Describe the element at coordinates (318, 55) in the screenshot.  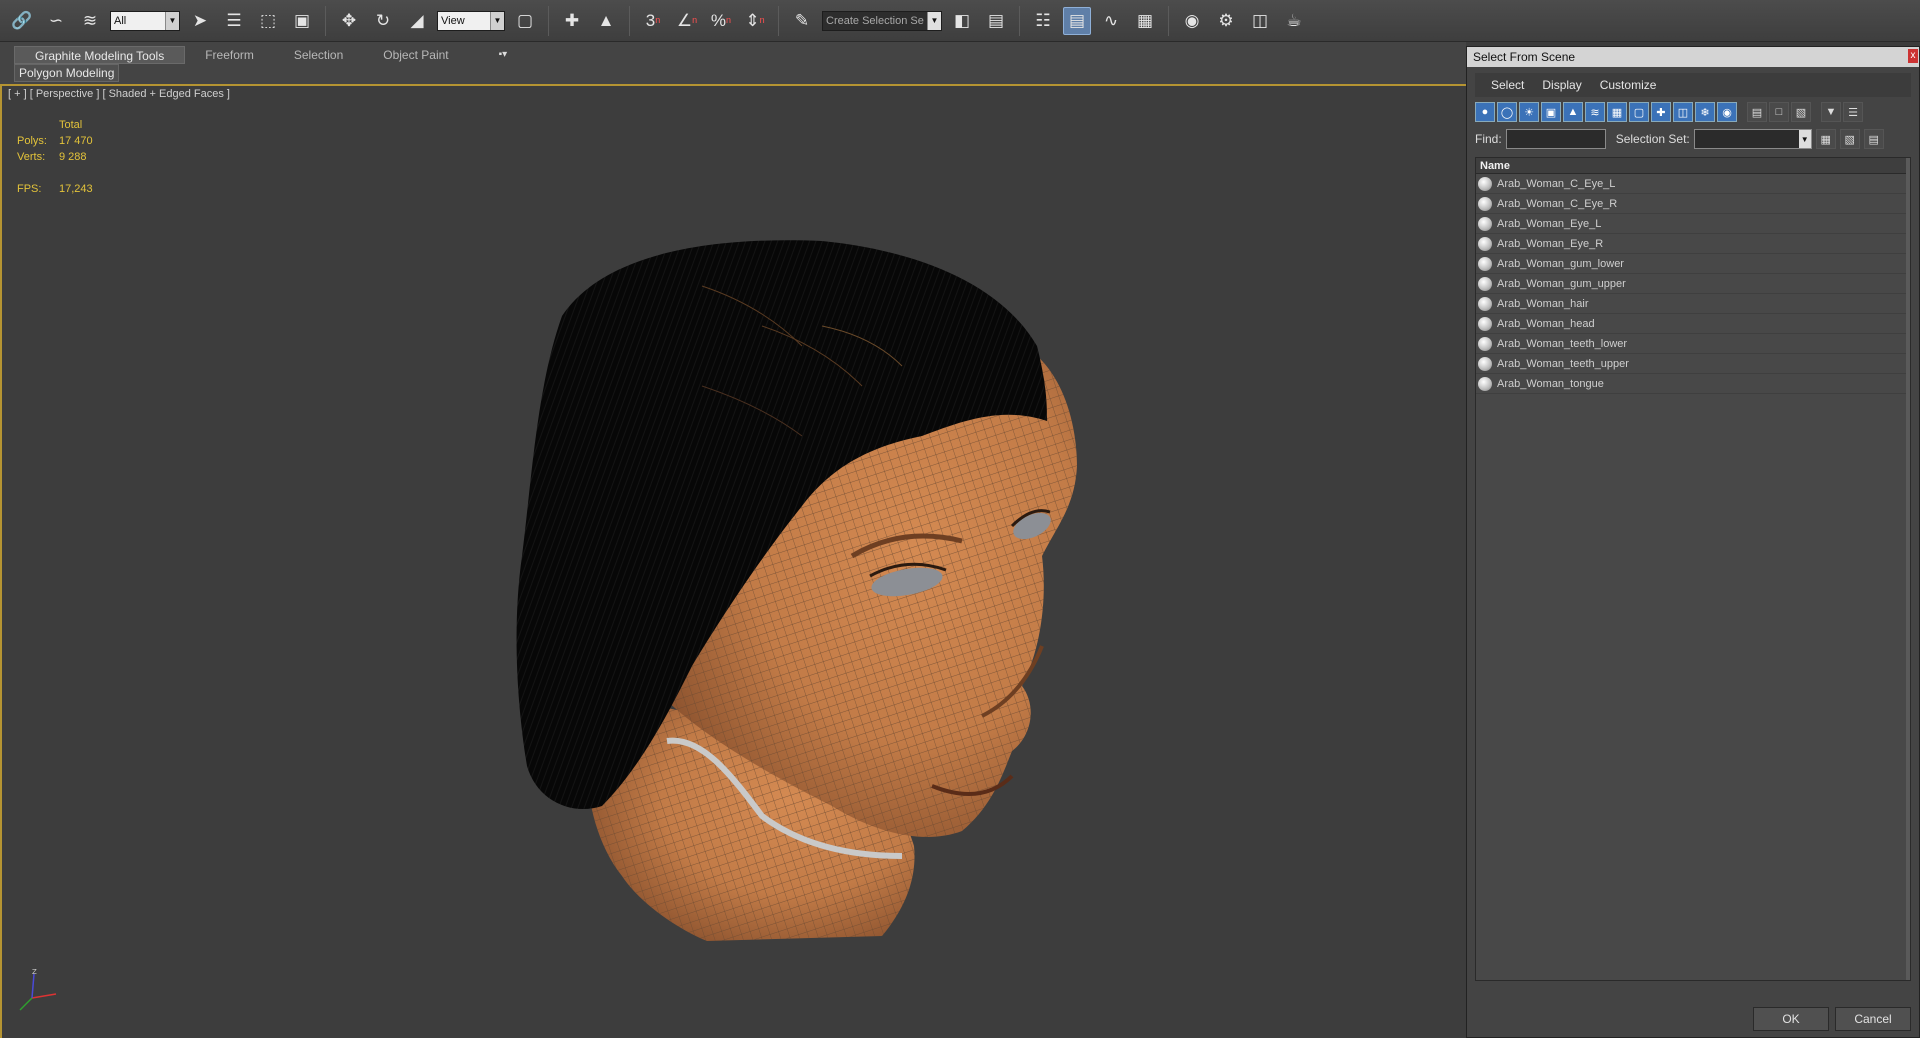
I see `tab-selection: Selection` at that location.